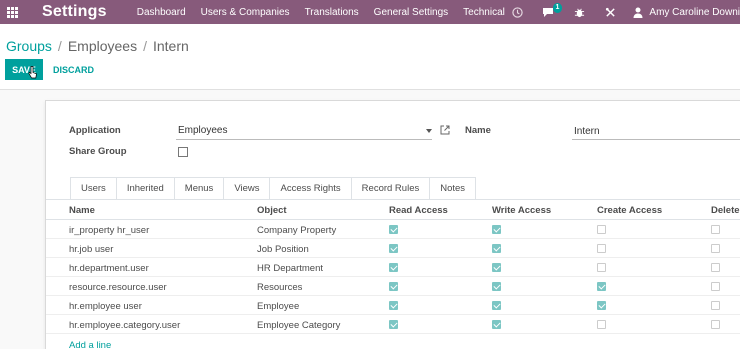 The height and width of the screenshot is (349, 740). What do you see at coordinates (283, 249) in the screenshot?
I see `row-object-cell: Job Position` at bounding box center [283, 249].